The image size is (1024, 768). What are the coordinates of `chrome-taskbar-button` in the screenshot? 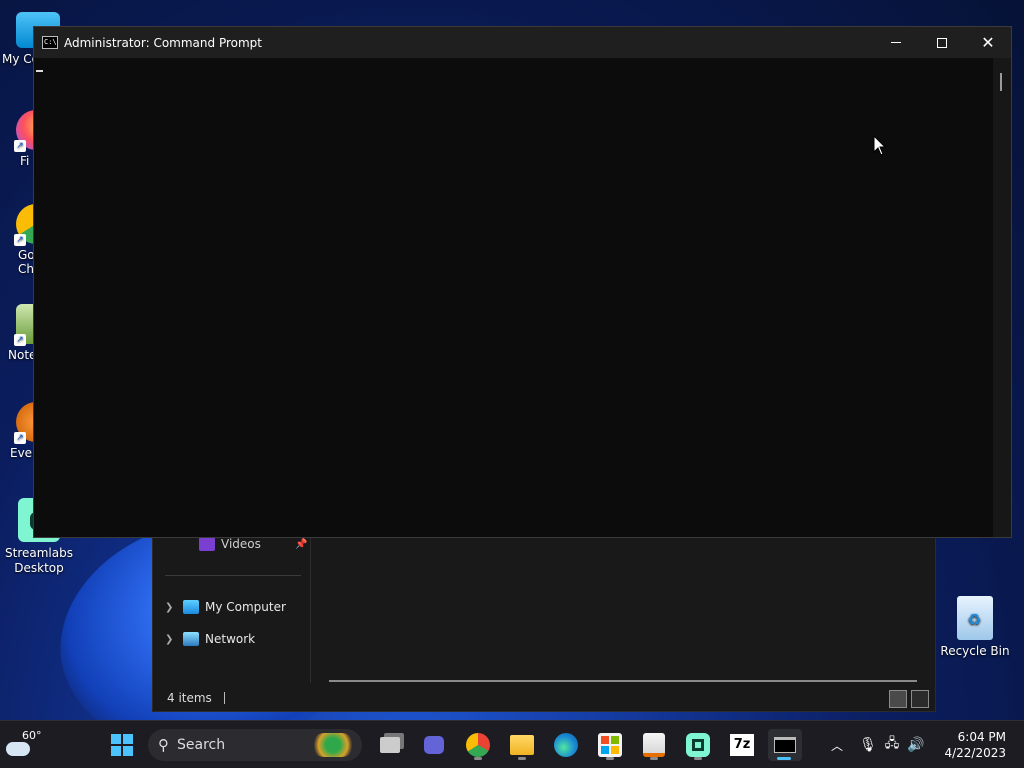 It's located at (478, 745).